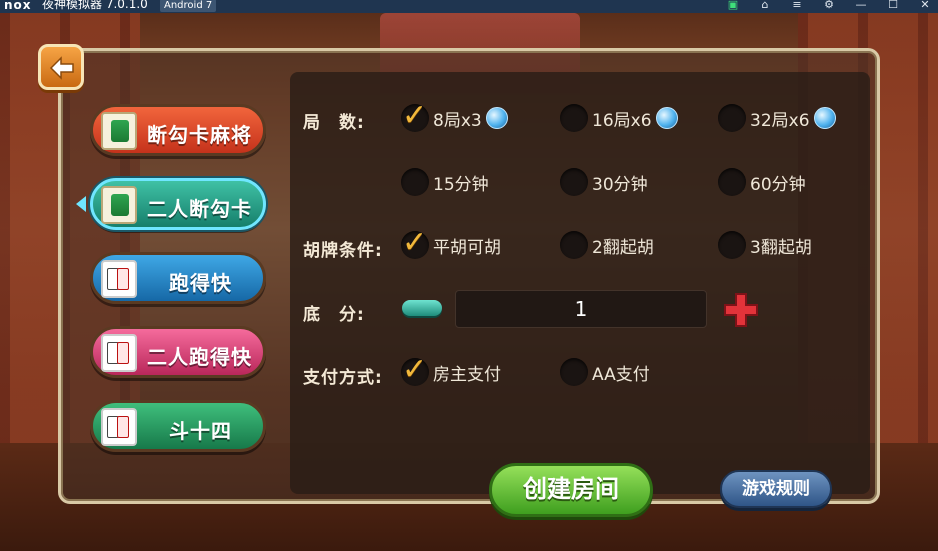 The image size is (938, 551). Describe the element at coordinates (925, 6) in the screenshot. I see `close-icon: ✕` at that location.